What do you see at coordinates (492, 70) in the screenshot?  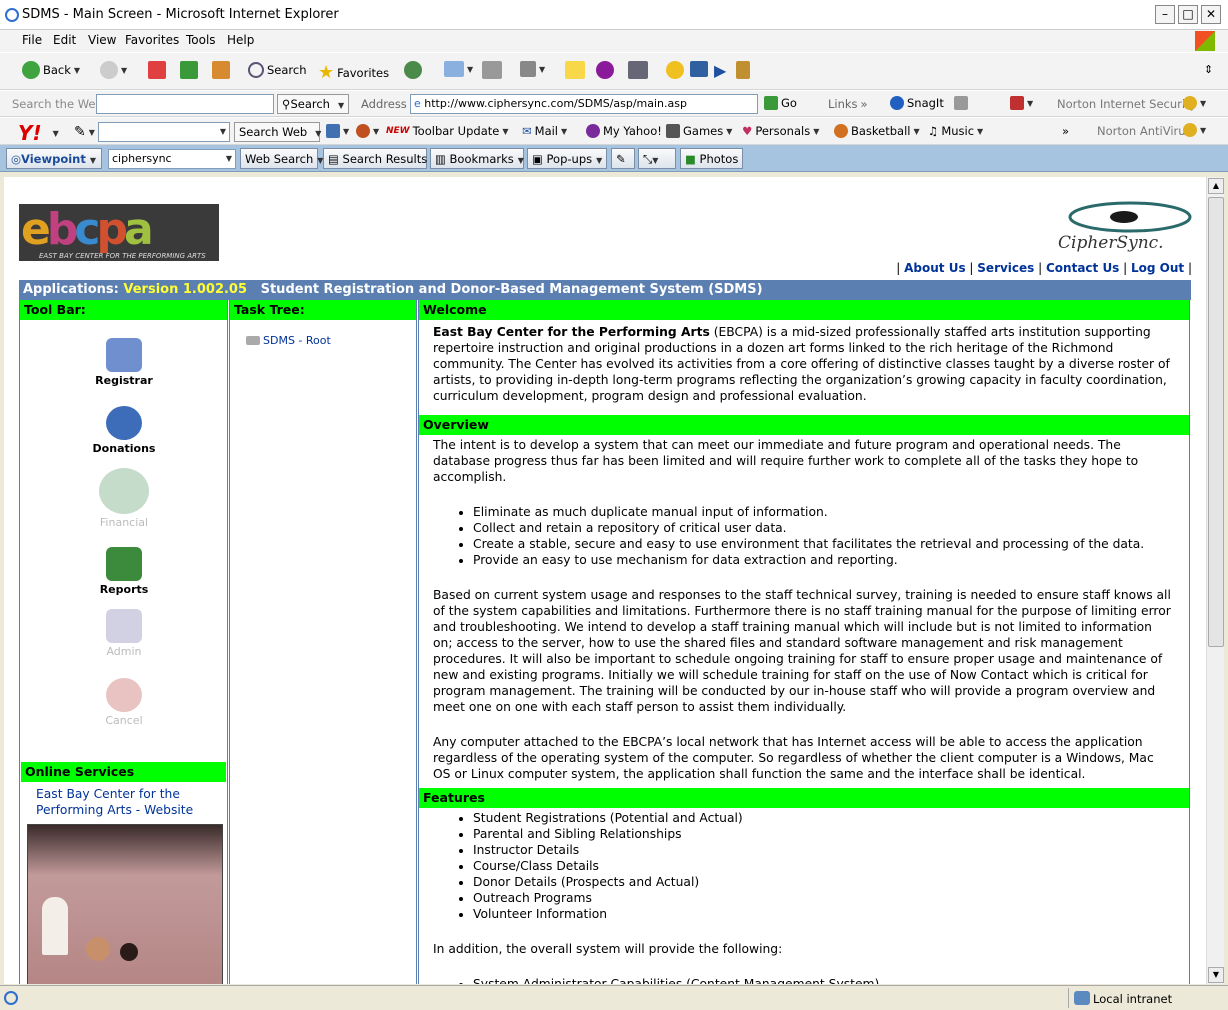 I see `print-button` at bounding box center [492, 70].